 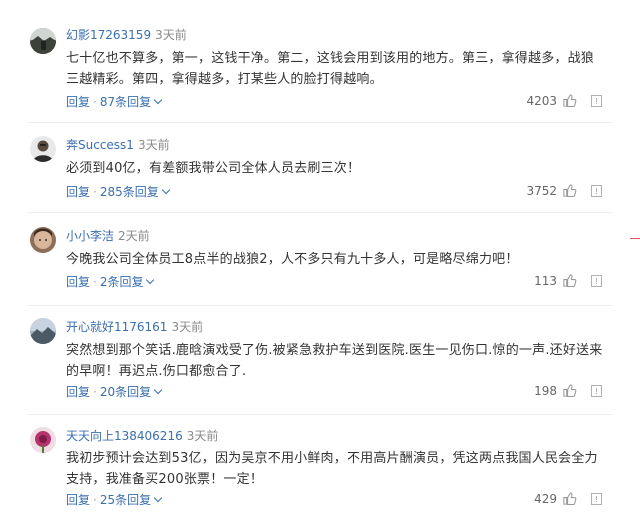 I want to click on comment-actions: 回复 · 25条回复, so click(x=114, y=500).